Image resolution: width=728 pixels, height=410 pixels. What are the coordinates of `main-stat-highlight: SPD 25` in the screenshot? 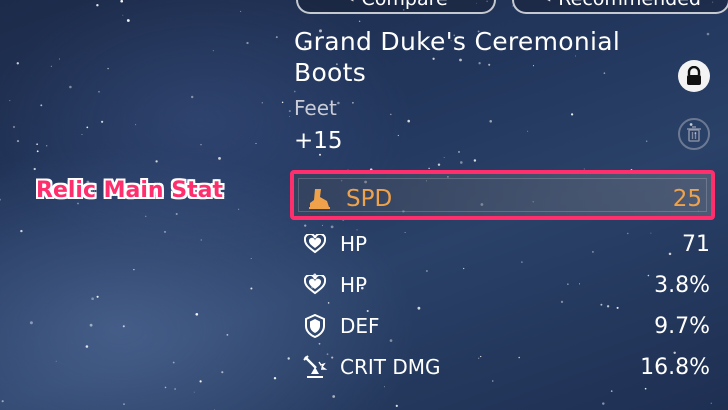 It's located at (502, 195).